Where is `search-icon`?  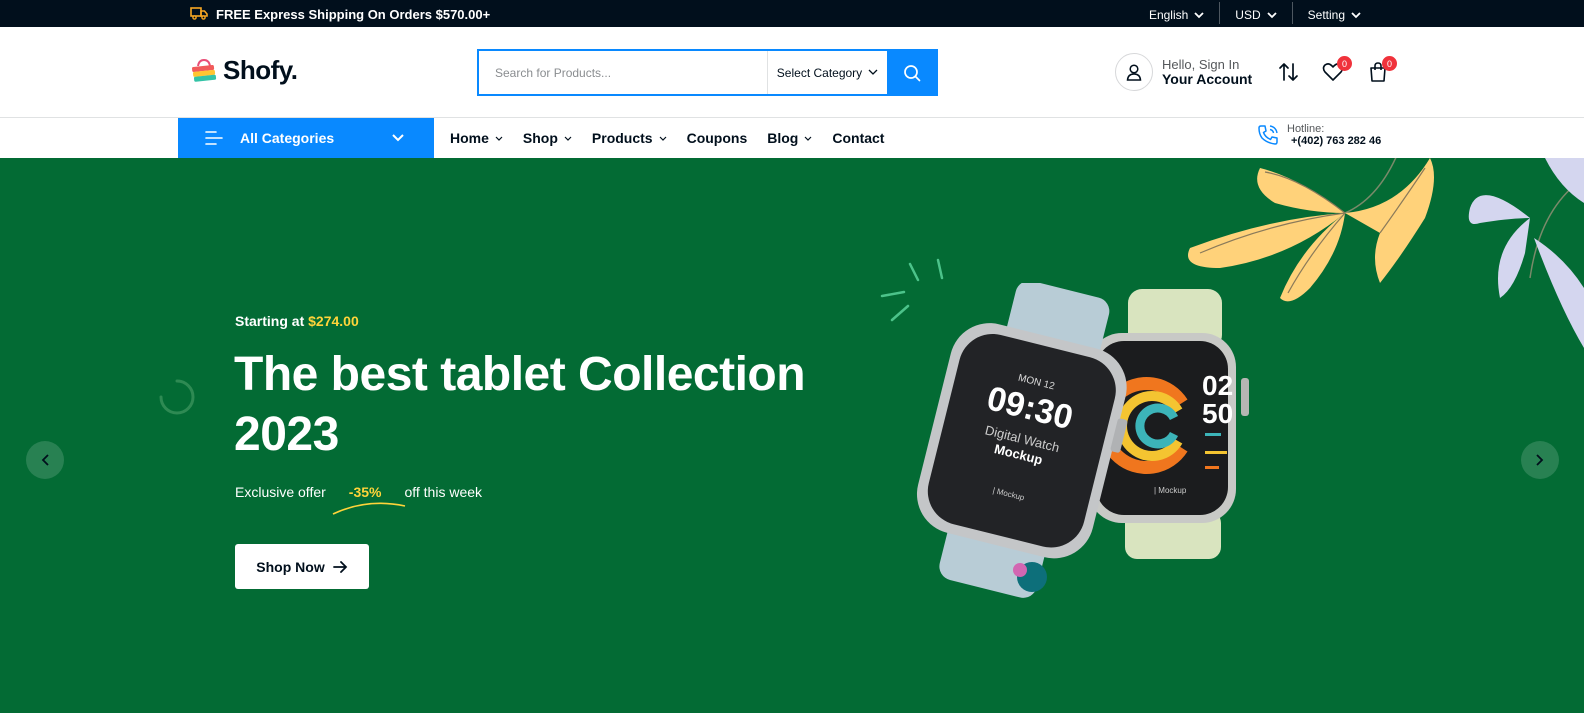
search-icon is located at coordinates (911, 72).